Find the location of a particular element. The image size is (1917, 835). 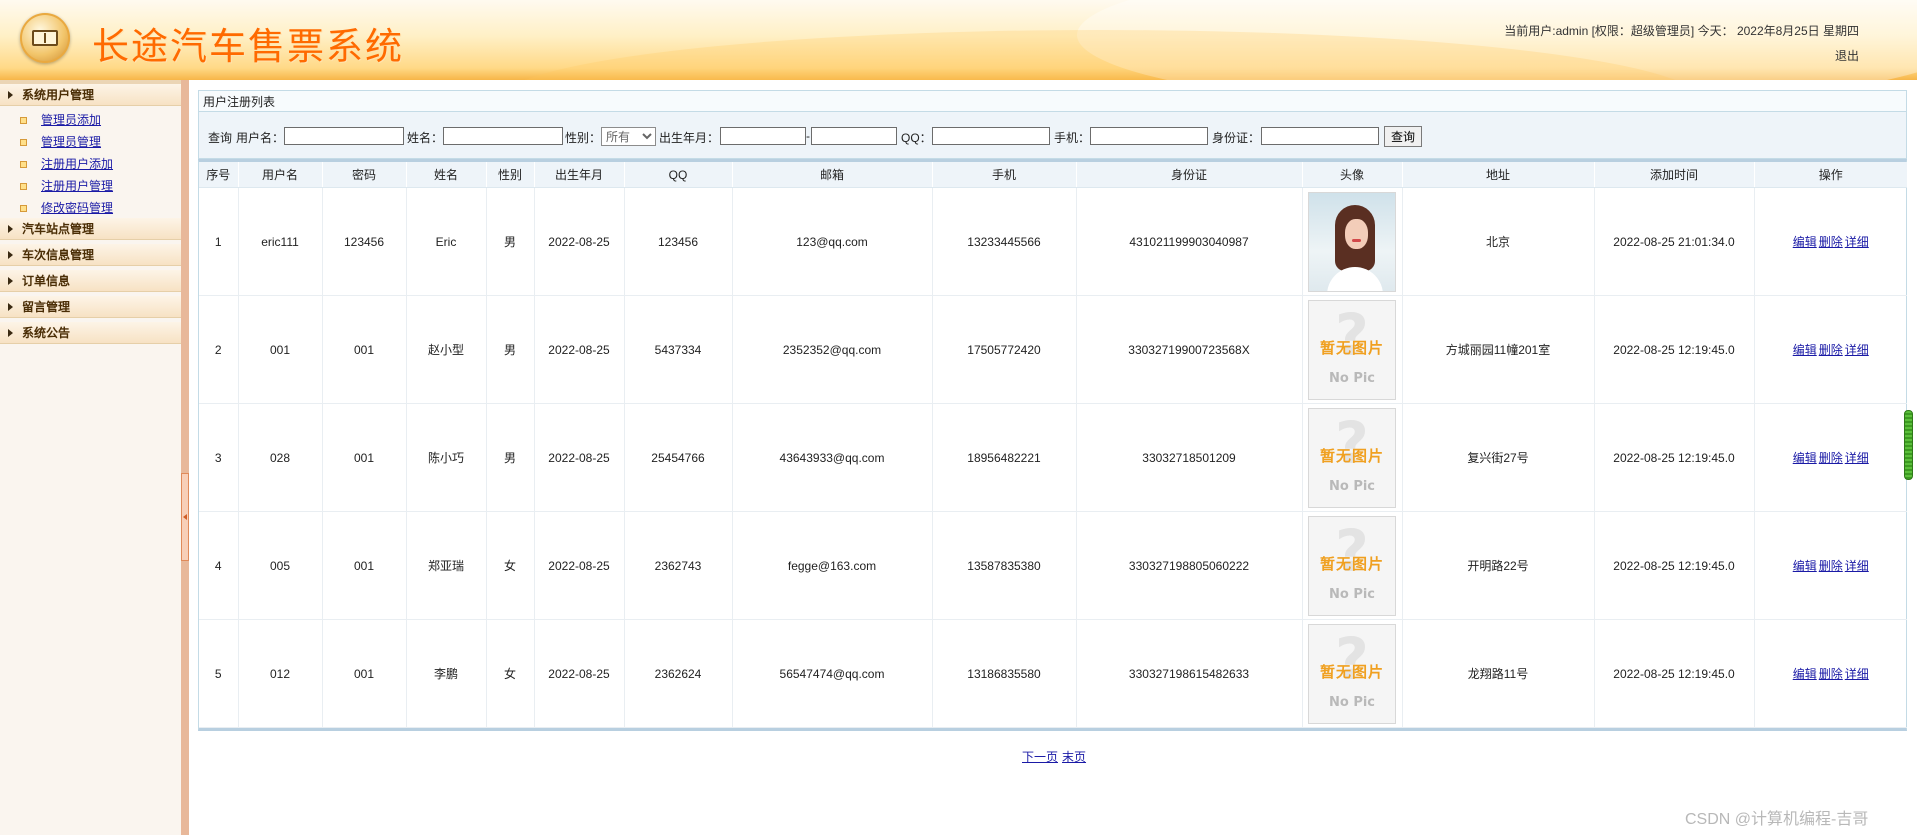

cell-birth: 2022-08-25 is located at coordinates (578, 349).